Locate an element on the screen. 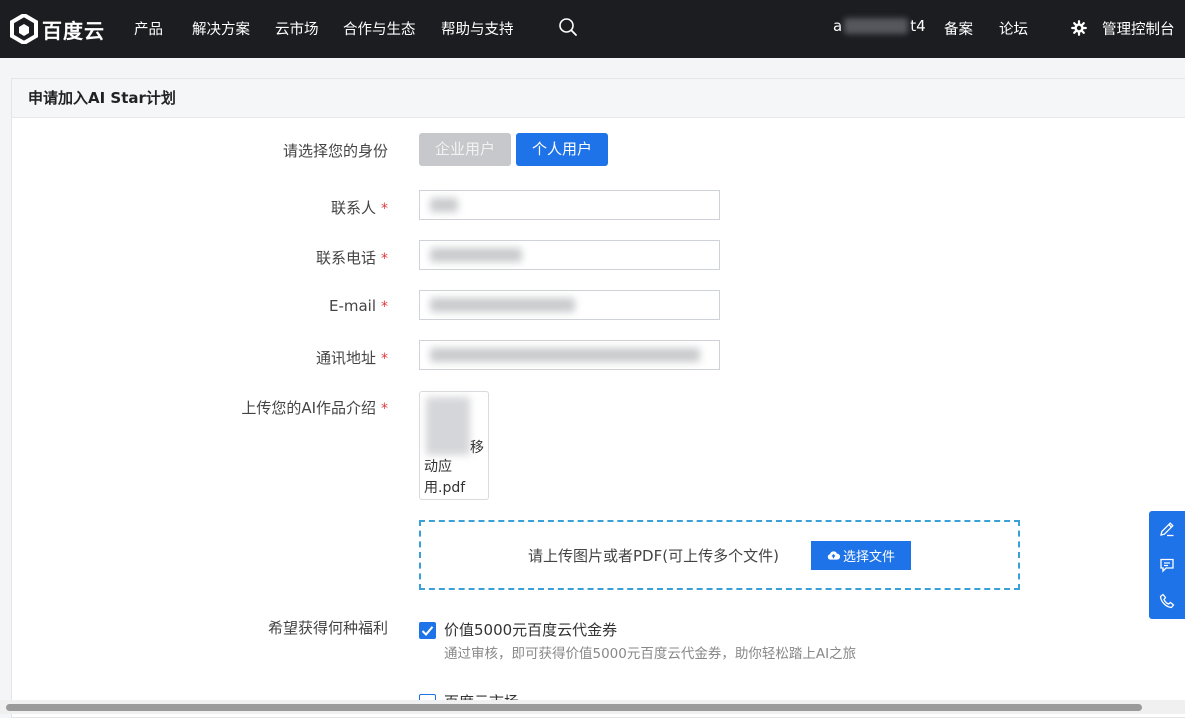 The image size is (1185, 718). file-name-part: 移 is located at coordinates (477, 448).